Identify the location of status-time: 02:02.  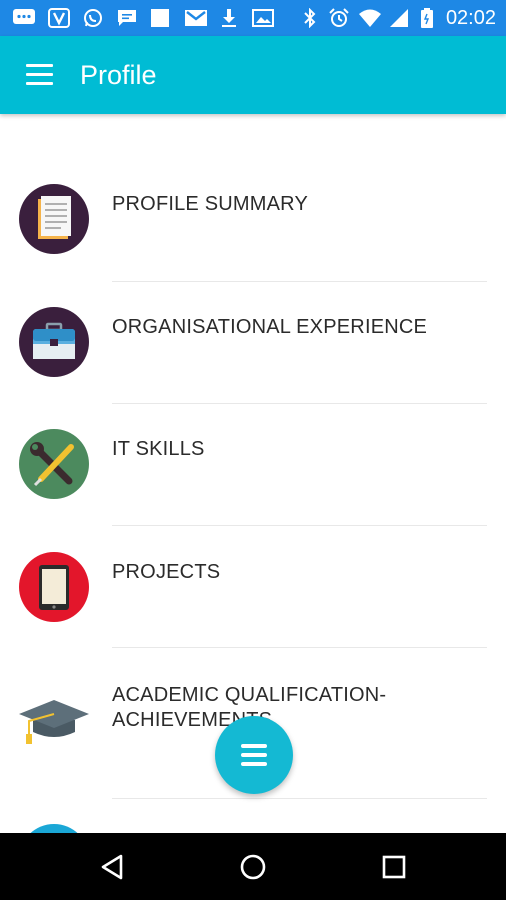
(470, 18).